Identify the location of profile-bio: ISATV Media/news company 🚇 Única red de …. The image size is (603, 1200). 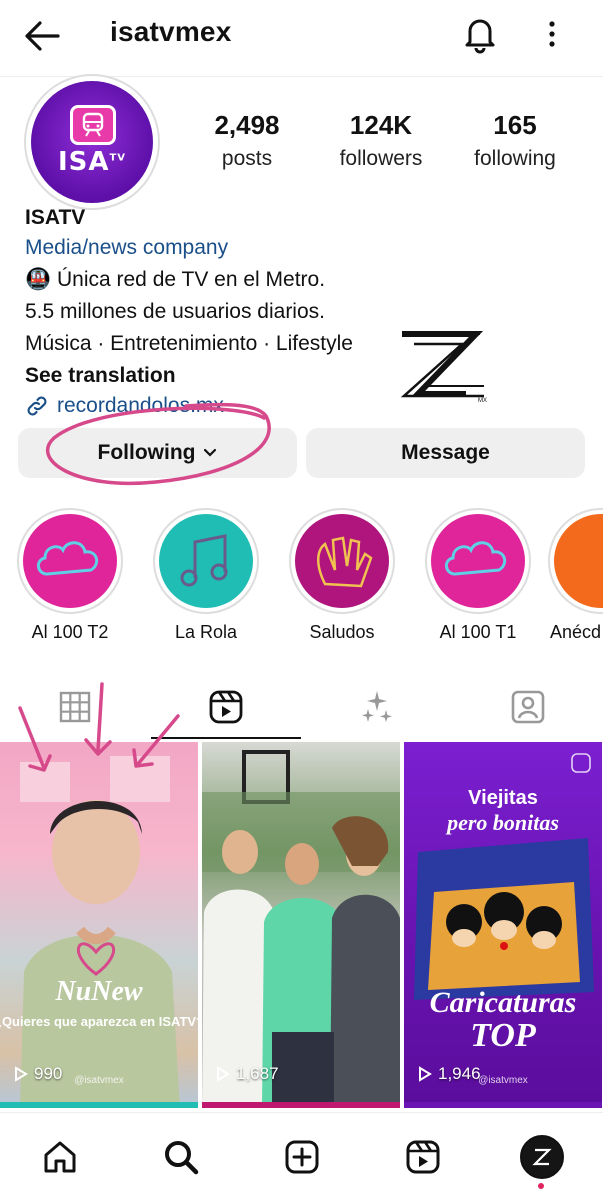
(235, 312).